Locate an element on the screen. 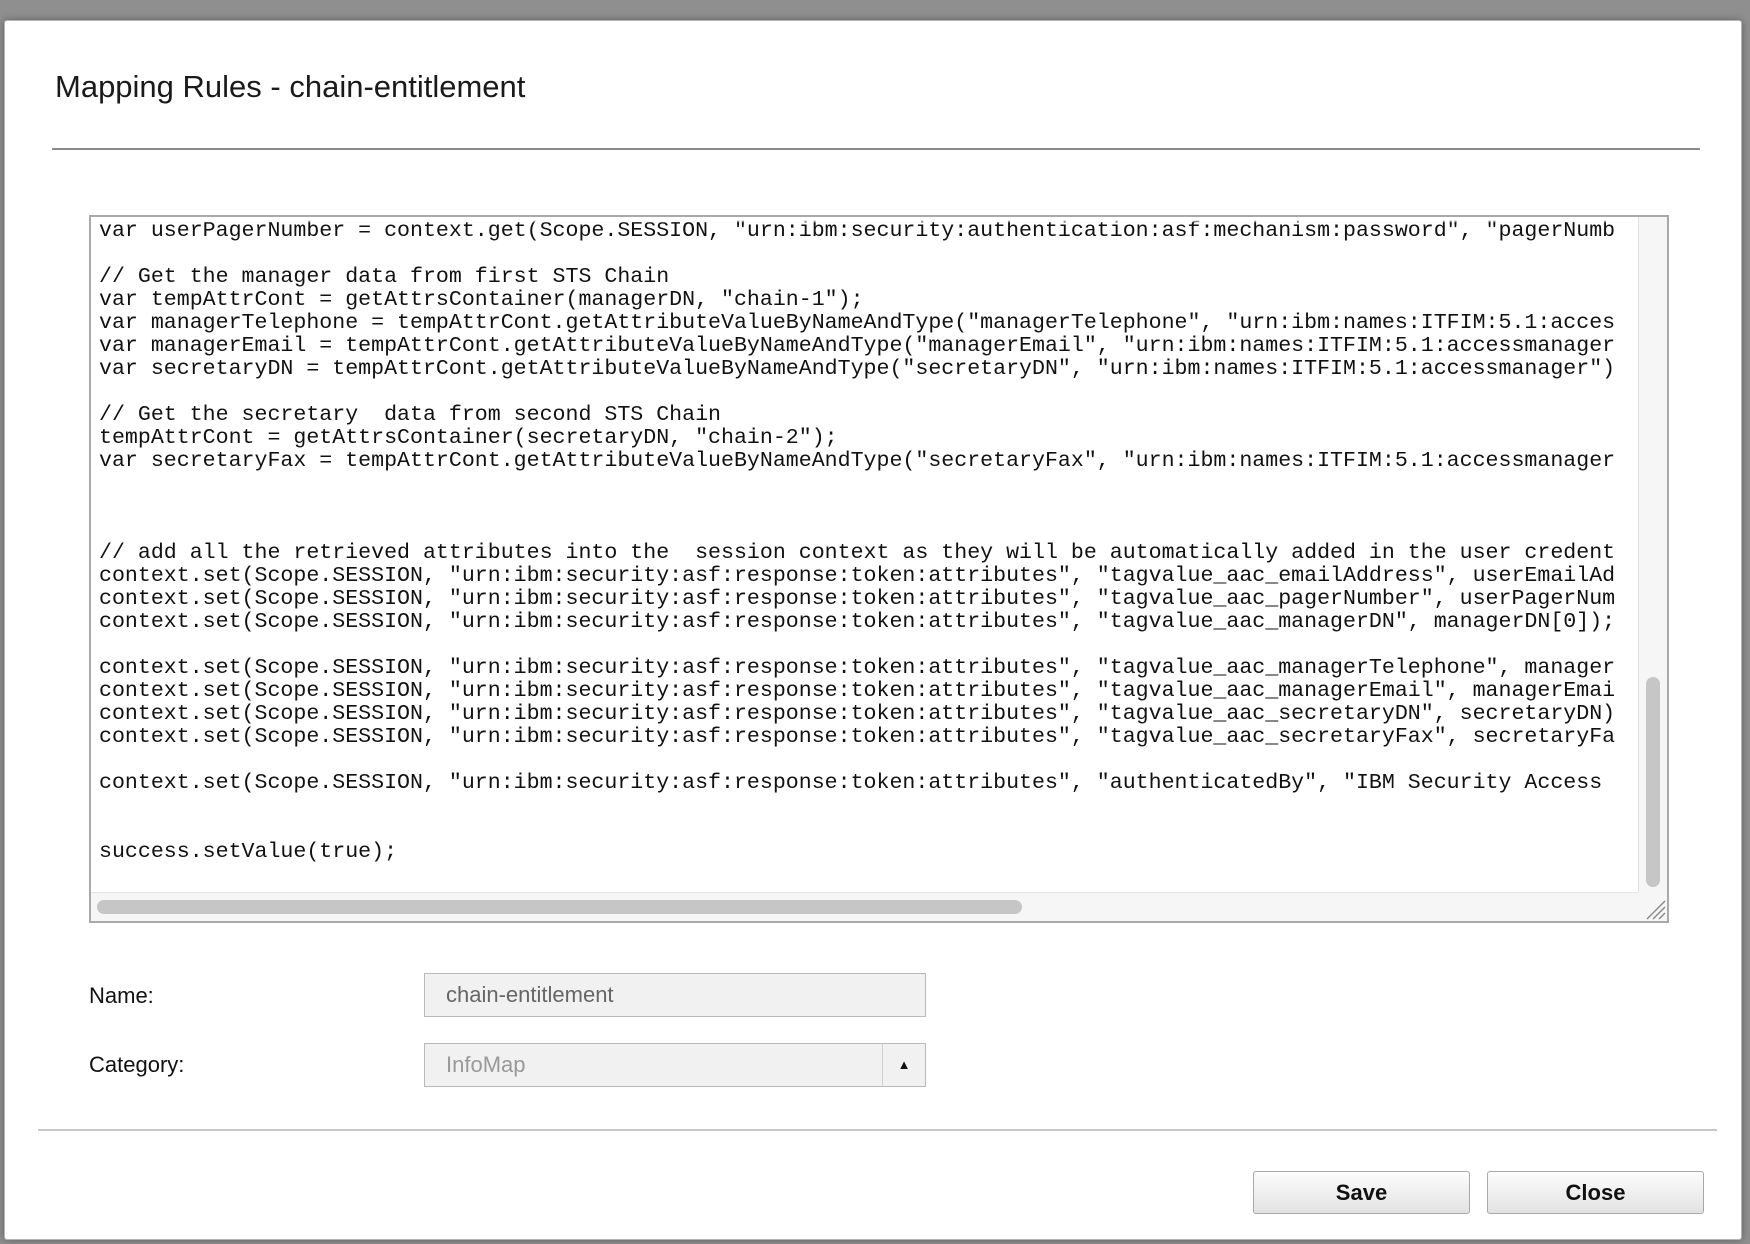 Image resolution: width=1750 pixels, height=1244 pixels. title-divider is located at coordinates (876, 149).